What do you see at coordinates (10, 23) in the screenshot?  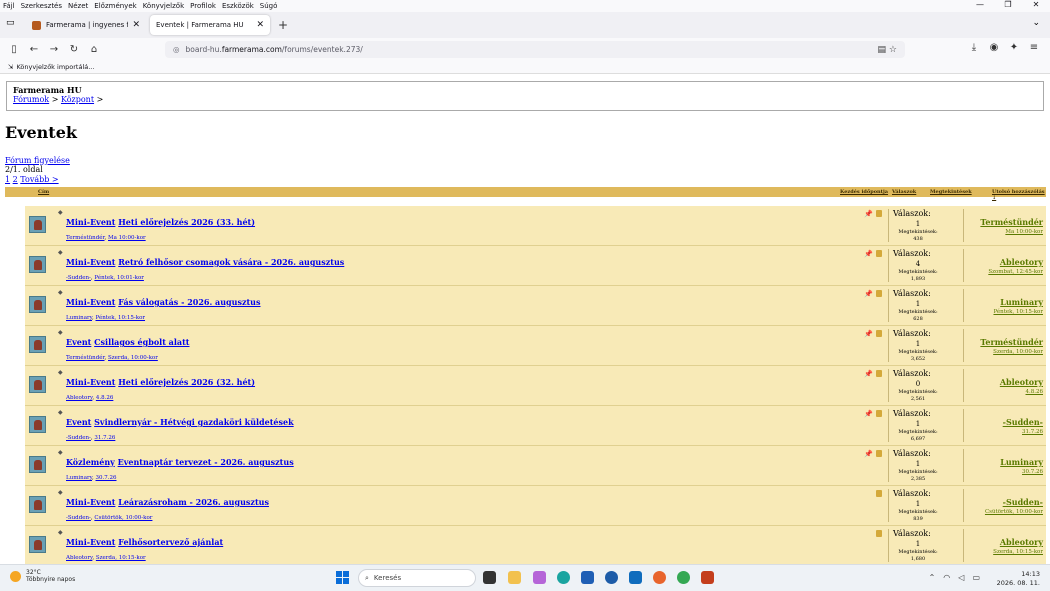 I see `tab-list-icon: ▭` at bounding box center [10, 23].